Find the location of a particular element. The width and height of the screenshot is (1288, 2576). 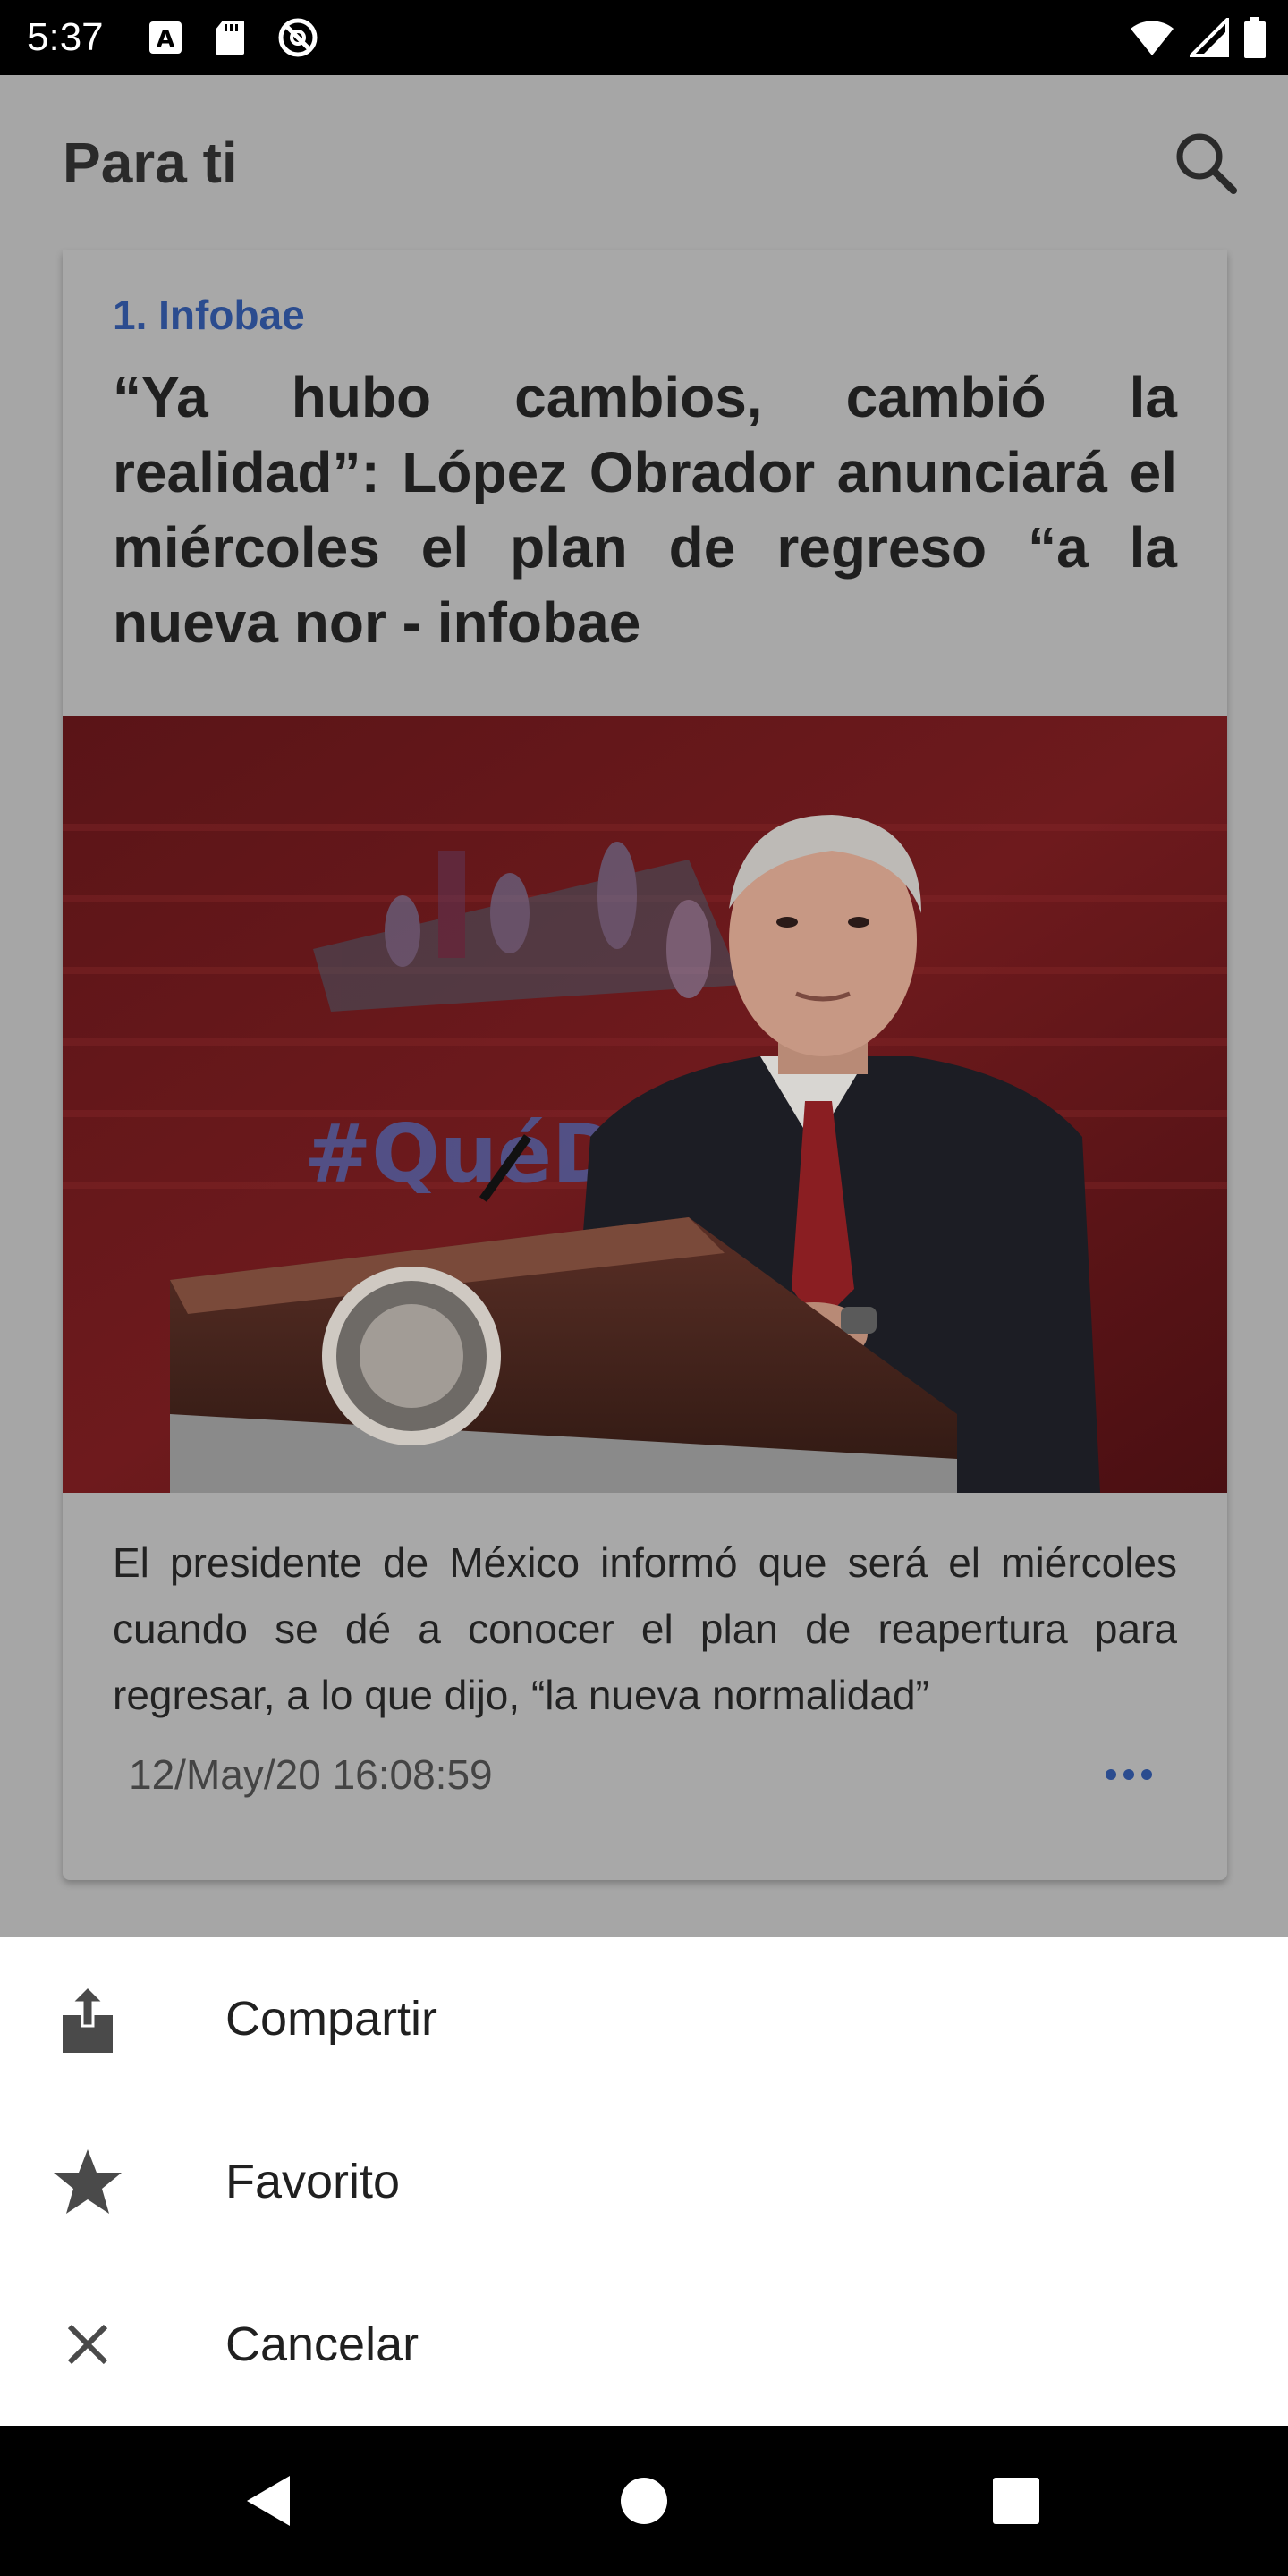

search-button is located at coordinates (1205, 163).